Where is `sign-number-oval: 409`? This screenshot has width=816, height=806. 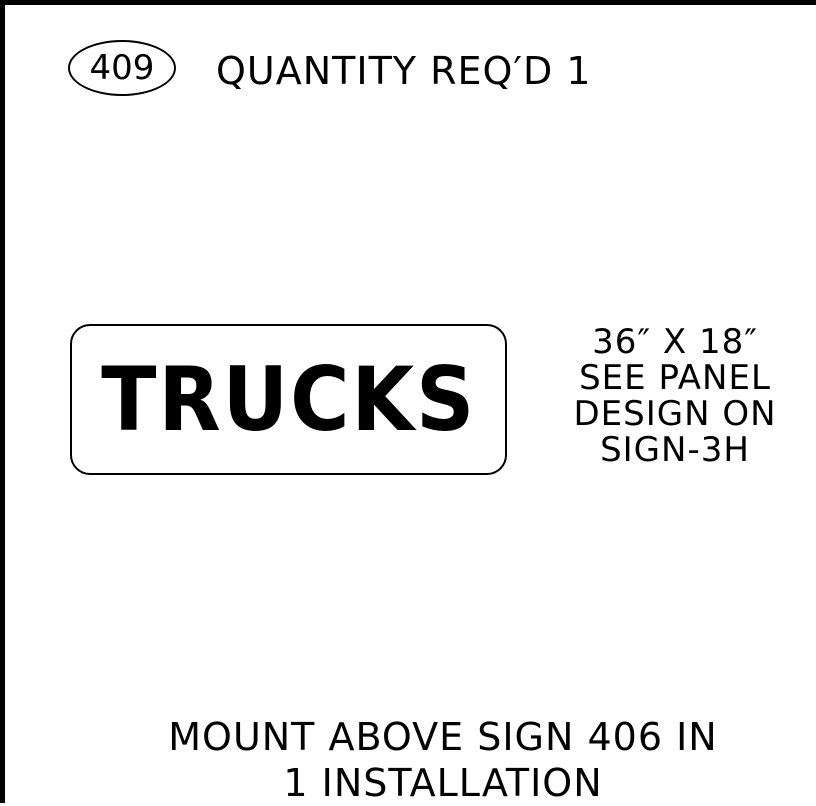 sign-number-oval: 409 is located at coordinates (122, 68).